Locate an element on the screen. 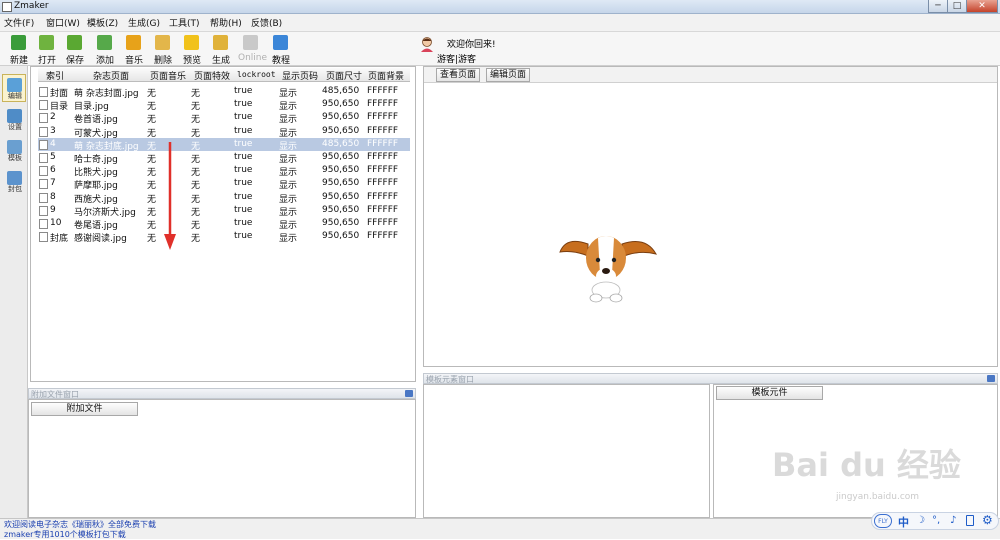  toolbar-button-6: 预览 is located at coordinates (192, 50).